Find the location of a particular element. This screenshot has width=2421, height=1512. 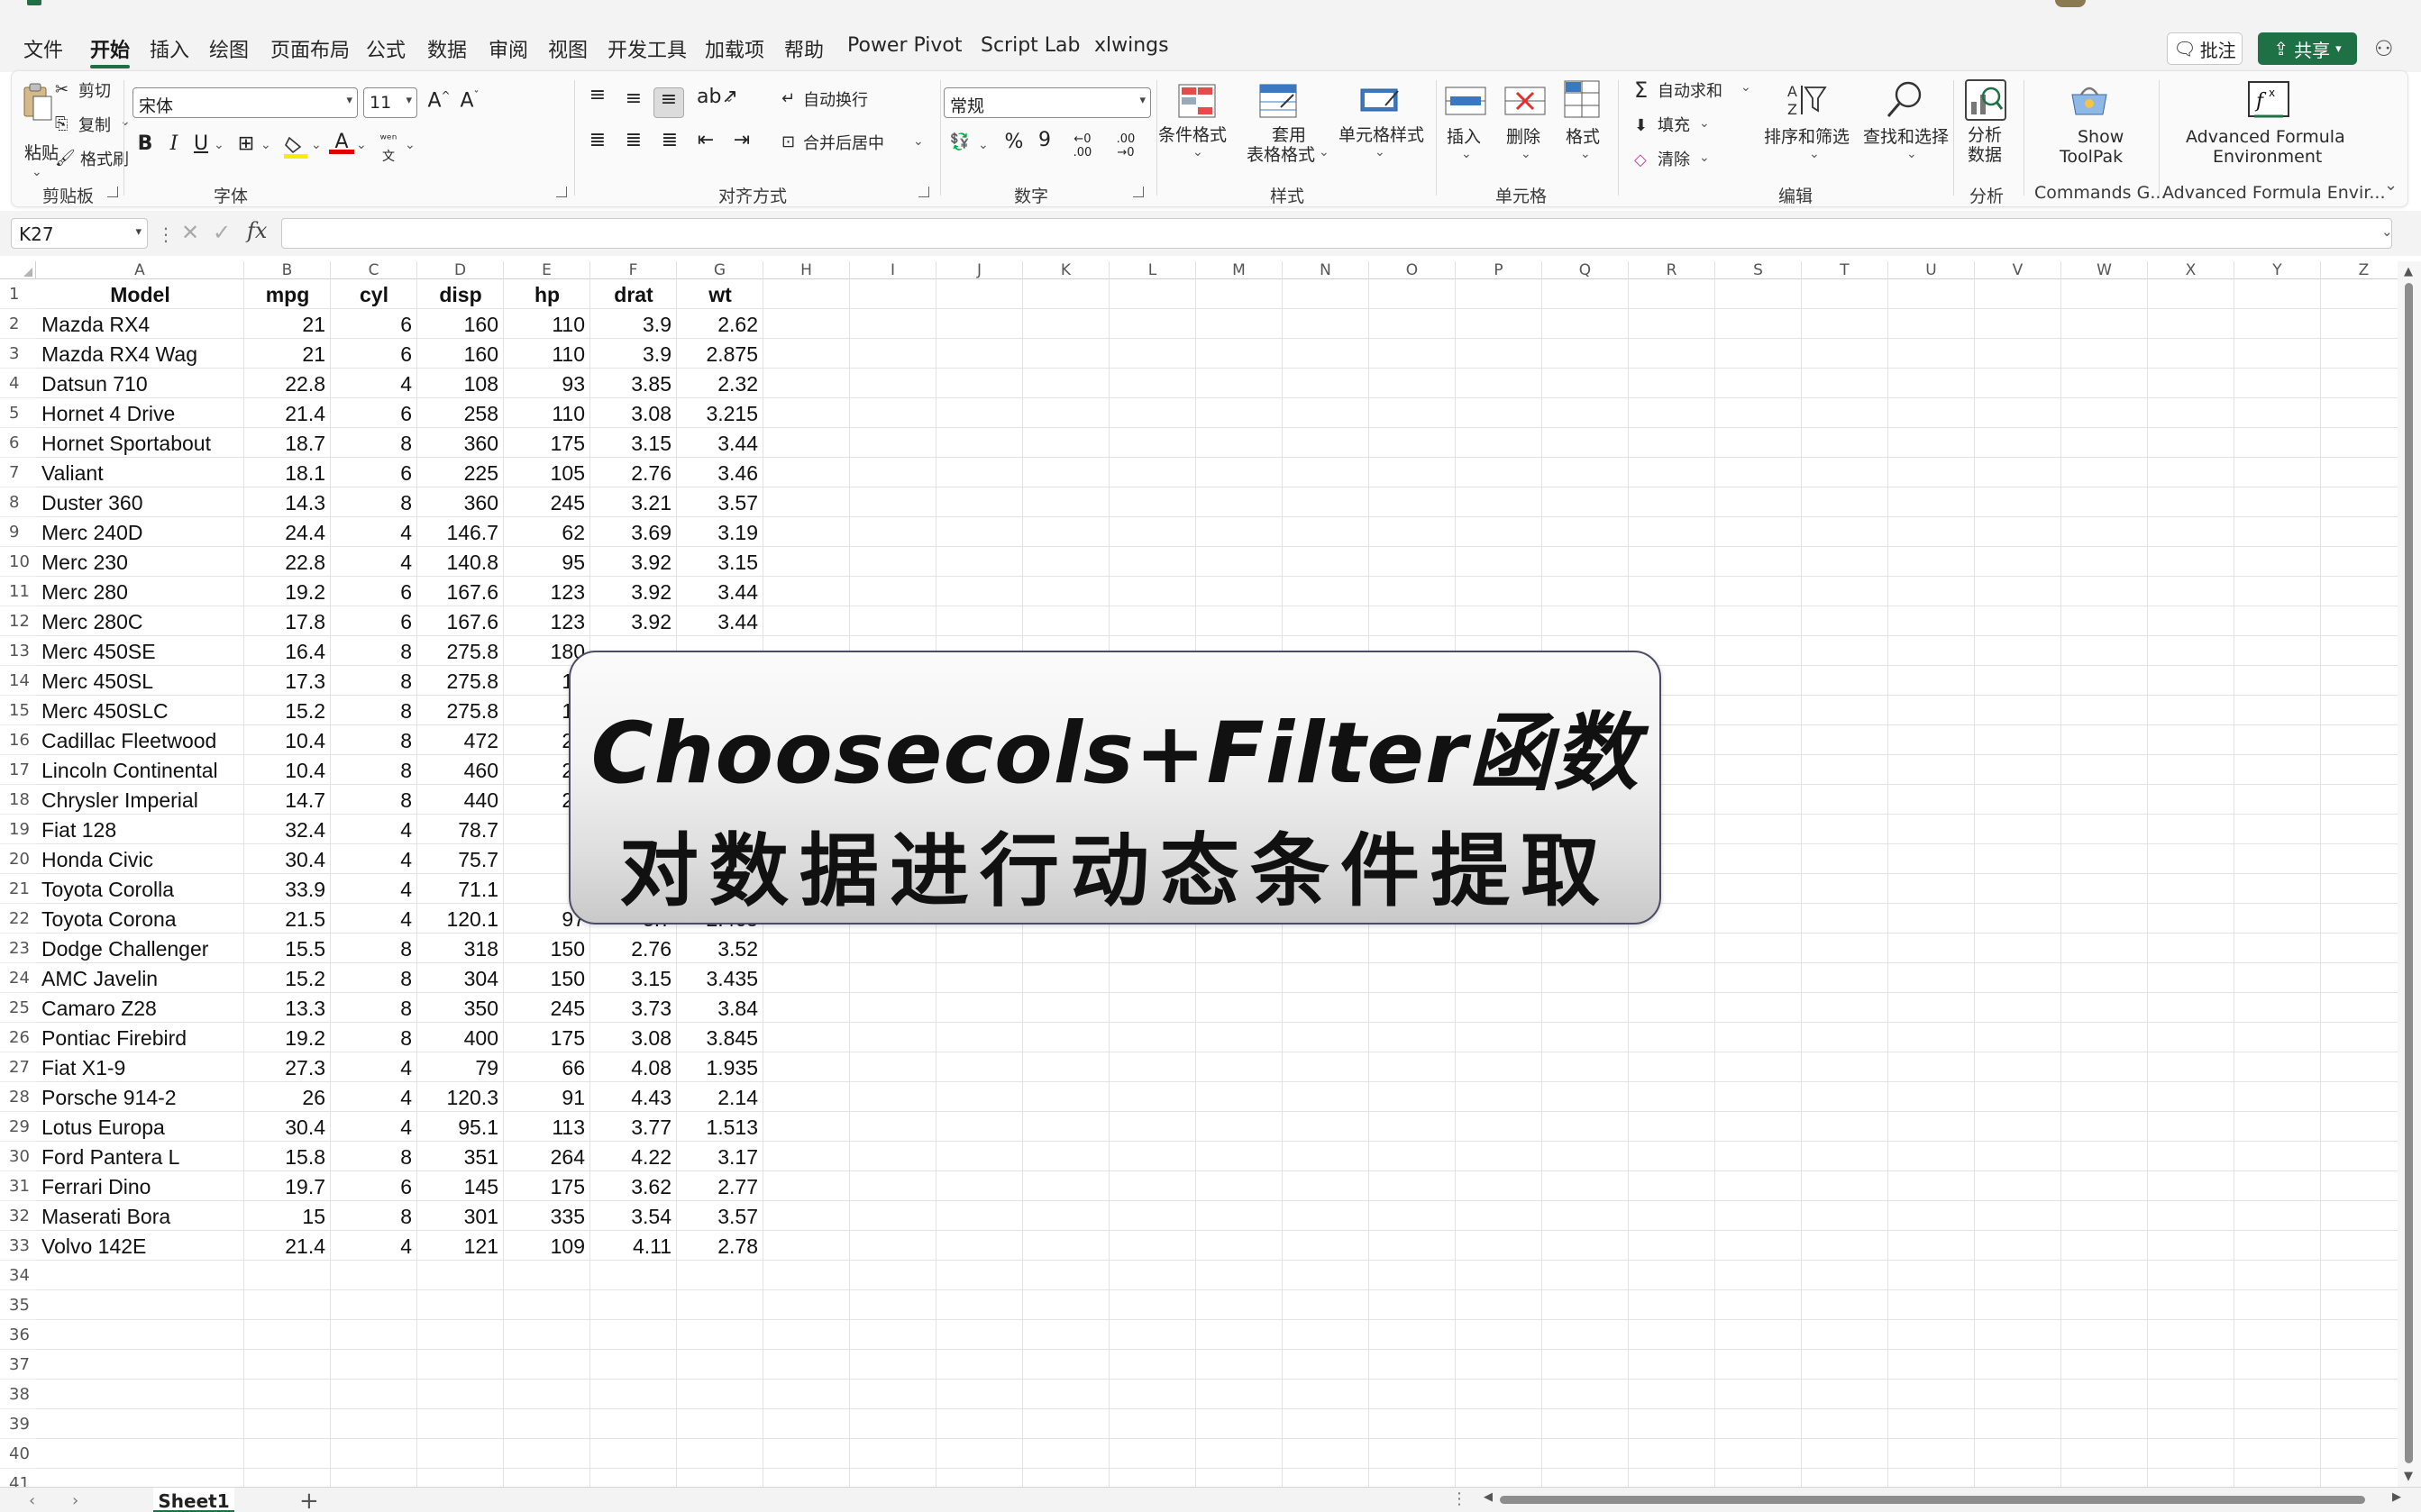

row-header: 4 is located at coordinates (18, 383).